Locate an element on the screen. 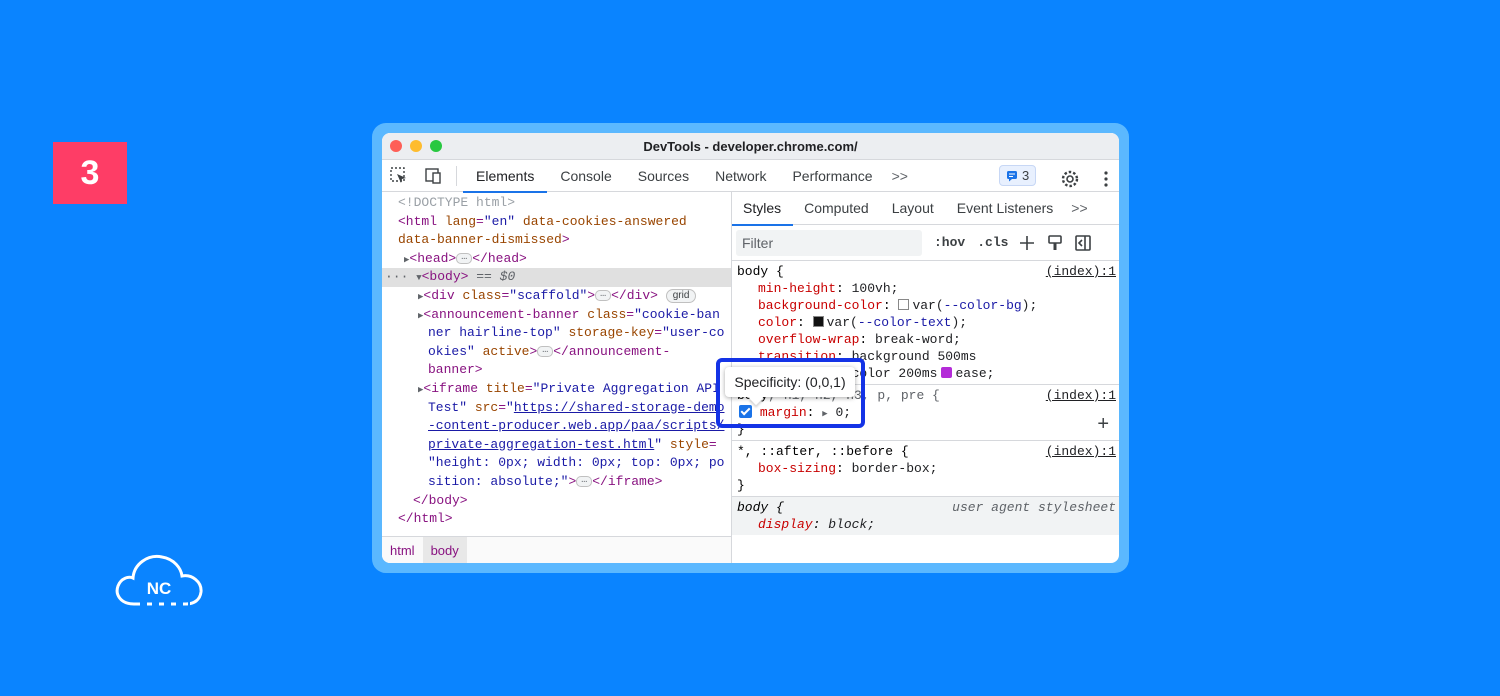 This screenshot has width=1500, height=696. more-subtabs-icon: >> is located at coordinates (1079, 208).